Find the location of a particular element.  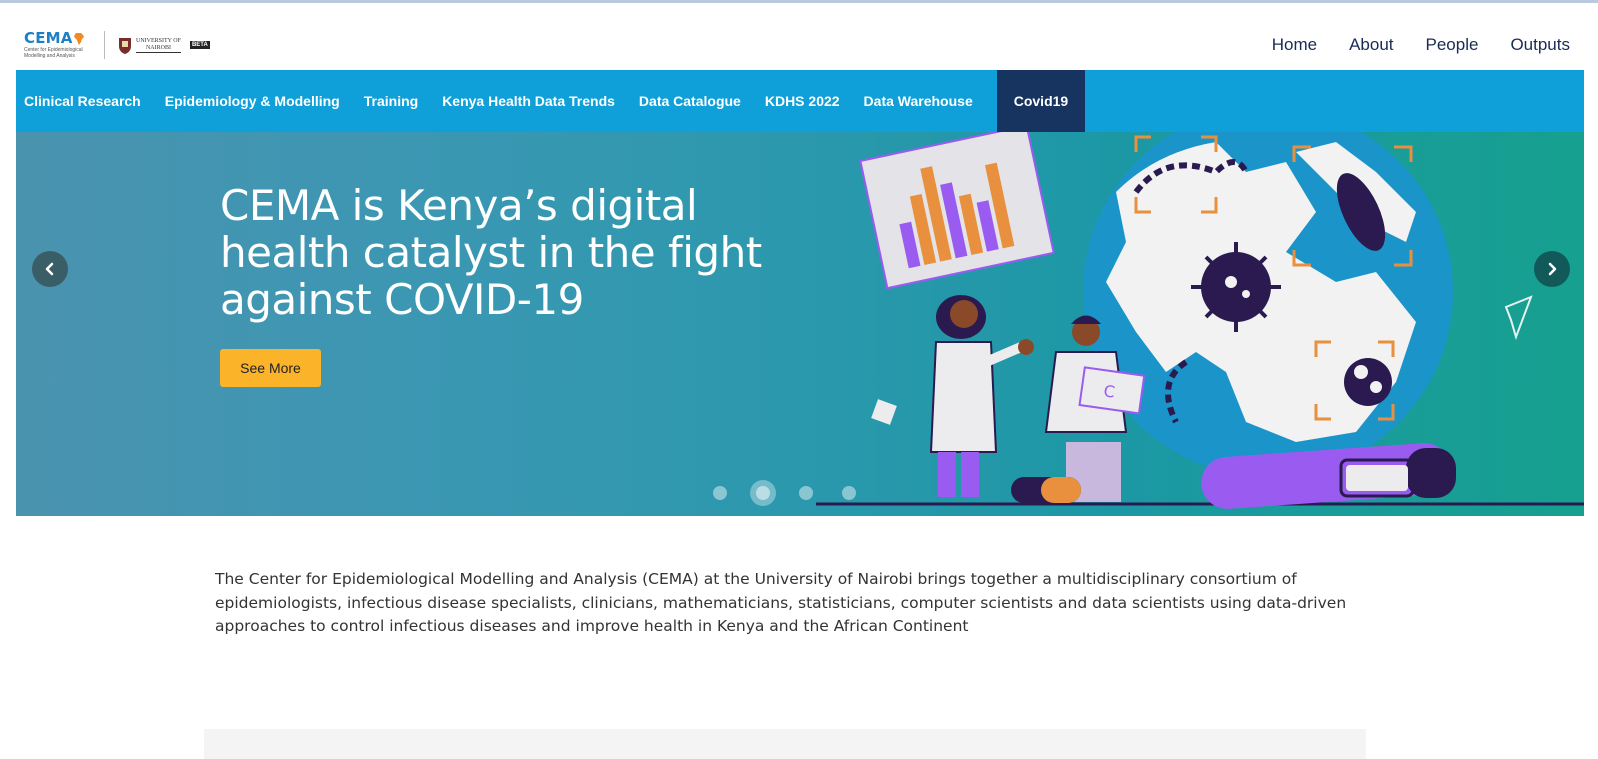

top-nav-about: About is located at coordinates (1371, 45).